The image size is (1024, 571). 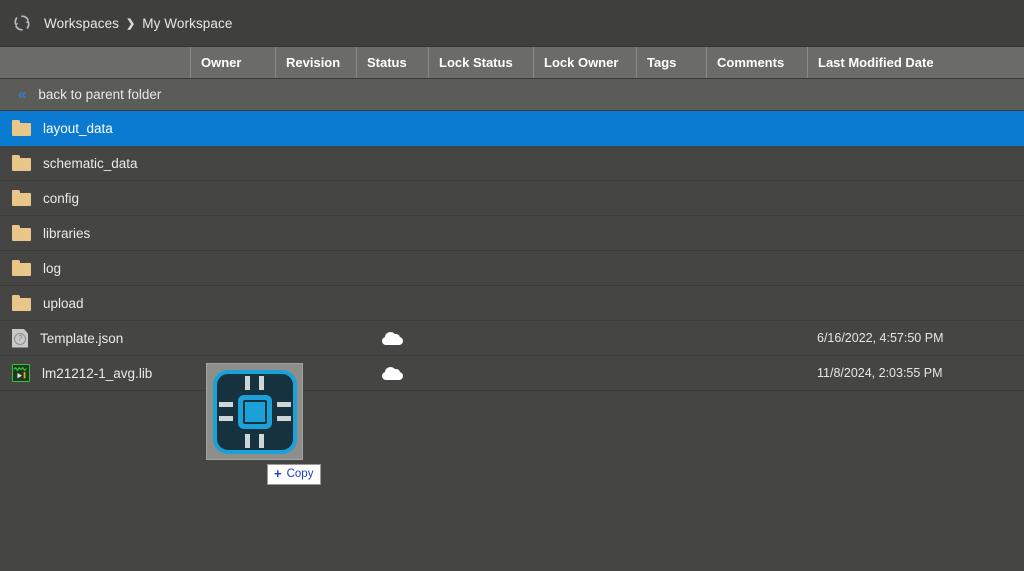 What do you see at coordinates (392, 373) in the screenshot?
I see `cloud-icon` at bounding box center [392, 373].